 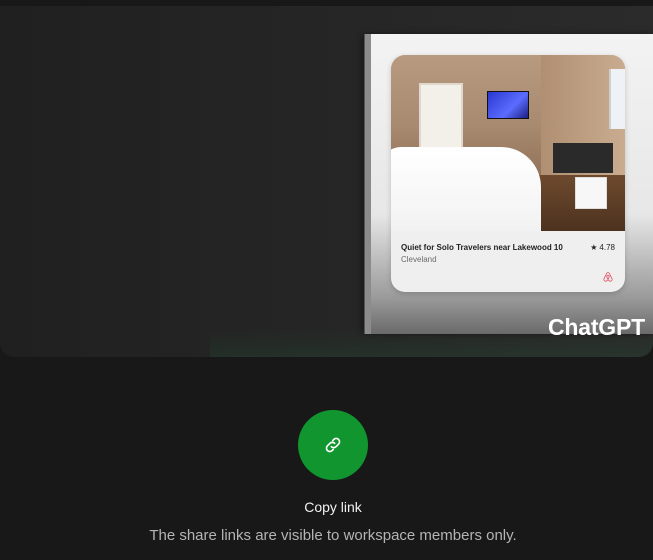 I want to click on photo-window, so click(x=617, y=99).